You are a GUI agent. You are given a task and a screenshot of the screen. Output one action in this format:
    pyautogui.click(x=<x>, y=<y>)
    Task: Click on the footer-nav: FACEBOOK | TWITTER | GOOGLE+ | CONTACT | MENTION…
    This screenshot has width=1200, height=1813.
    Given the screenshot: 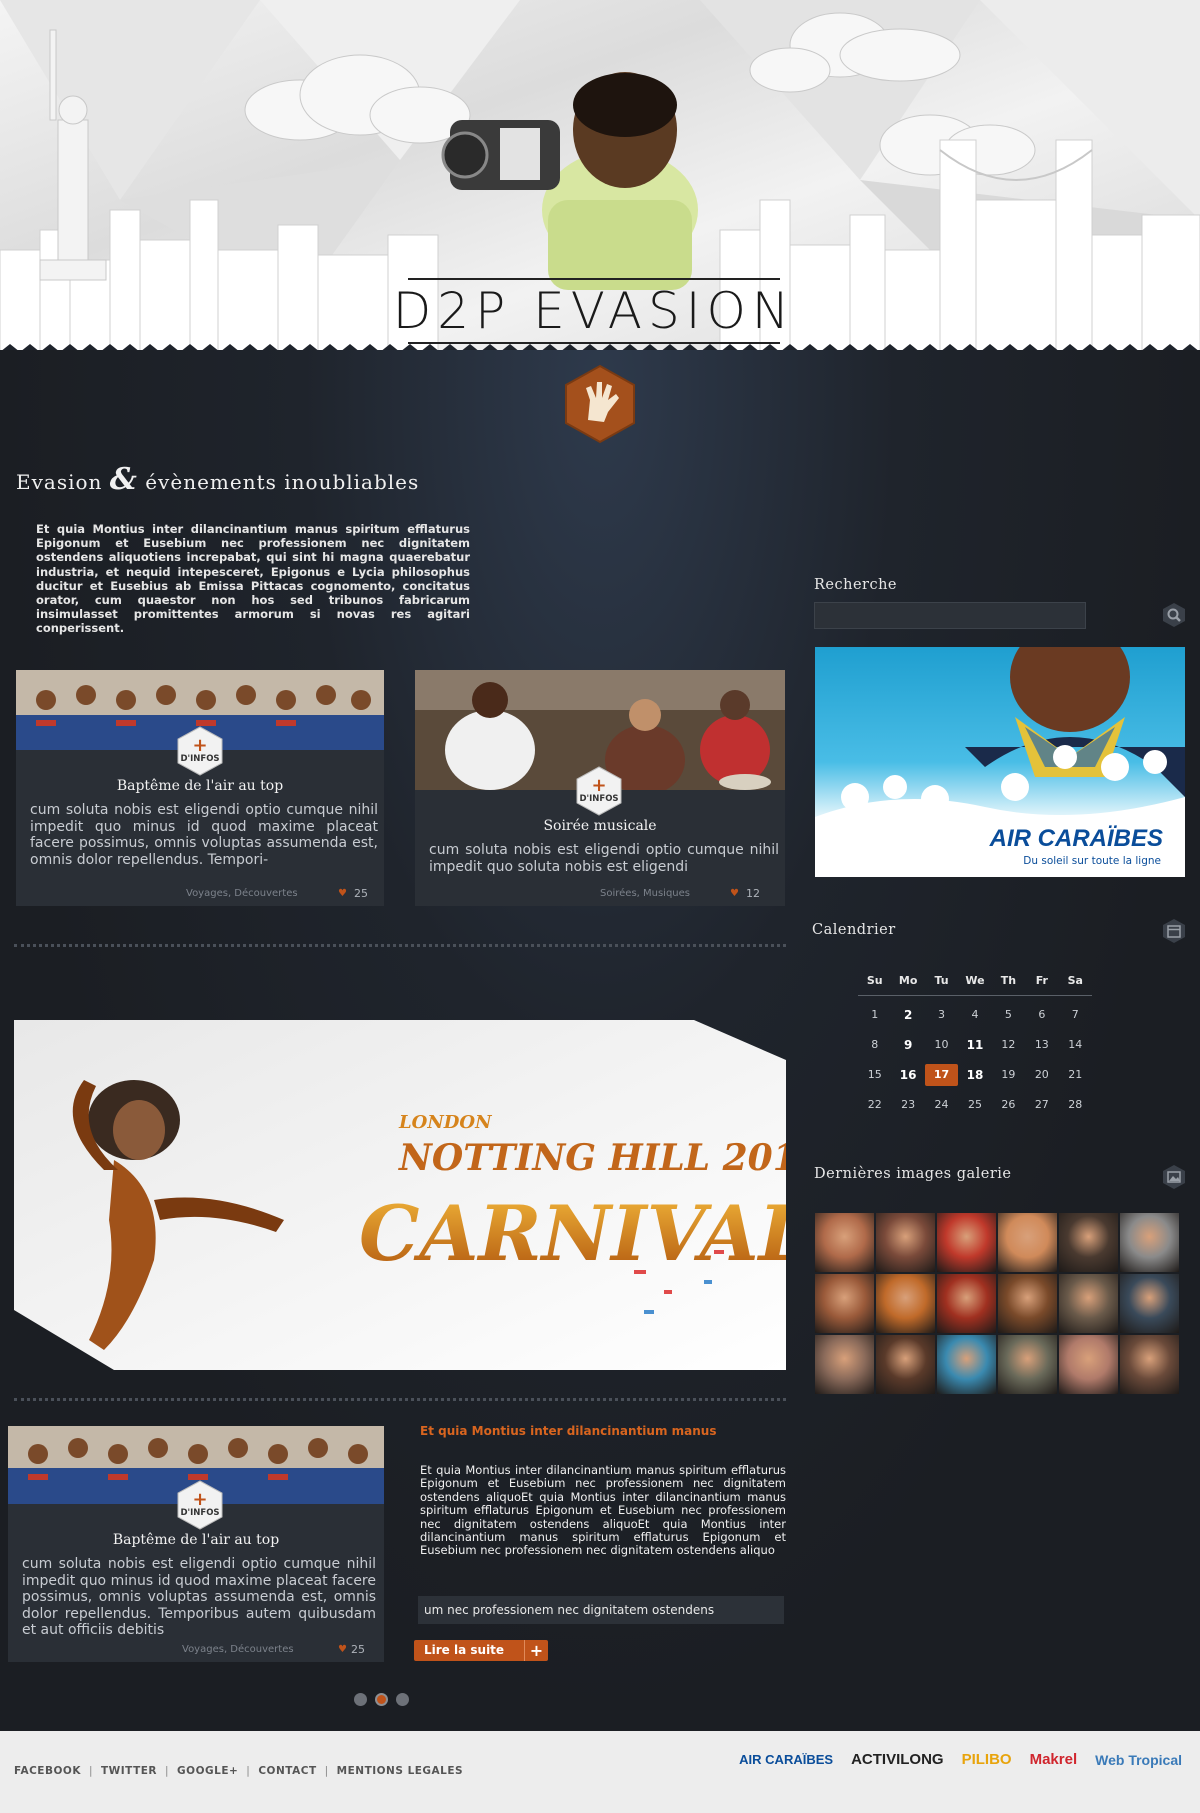 What is the action you would take?
    pyautogui.click(x=238, y=1771)
    